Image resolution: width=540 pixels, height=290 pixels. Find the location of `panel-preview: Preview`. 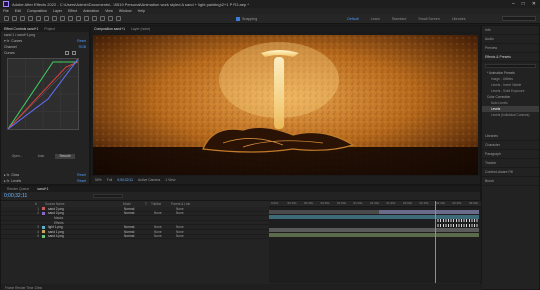

panel-preview: Preview is located at coordinates (510, 48).